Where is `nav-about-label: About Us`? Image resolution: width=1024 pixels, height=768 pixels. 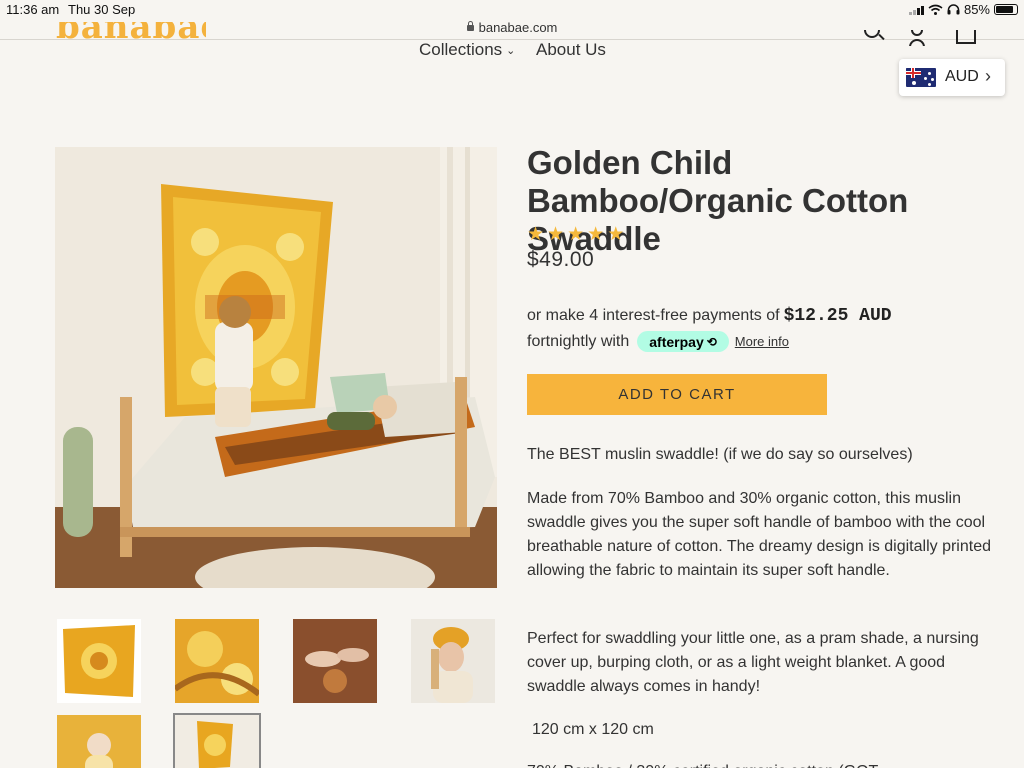 nav-about-label: About Us is located at coordinates (571, 49).